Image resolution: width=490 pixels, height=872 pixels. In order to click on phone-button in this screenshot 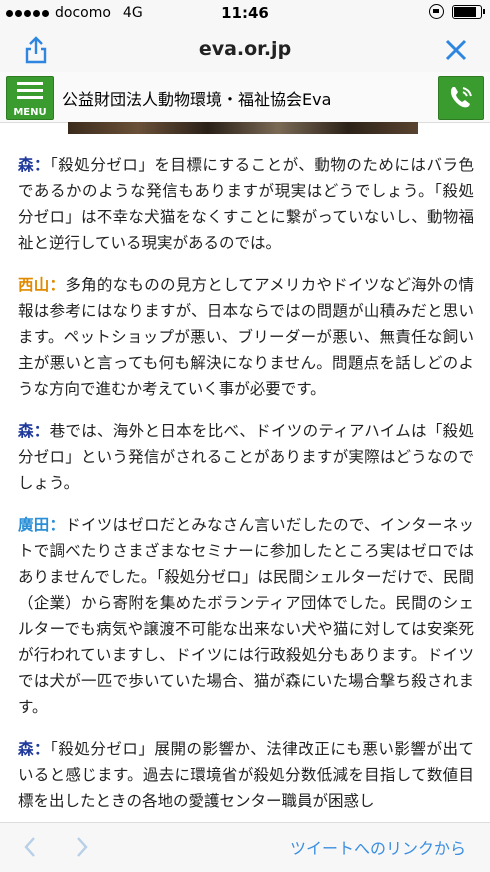, I will do `click(461, 98)`.